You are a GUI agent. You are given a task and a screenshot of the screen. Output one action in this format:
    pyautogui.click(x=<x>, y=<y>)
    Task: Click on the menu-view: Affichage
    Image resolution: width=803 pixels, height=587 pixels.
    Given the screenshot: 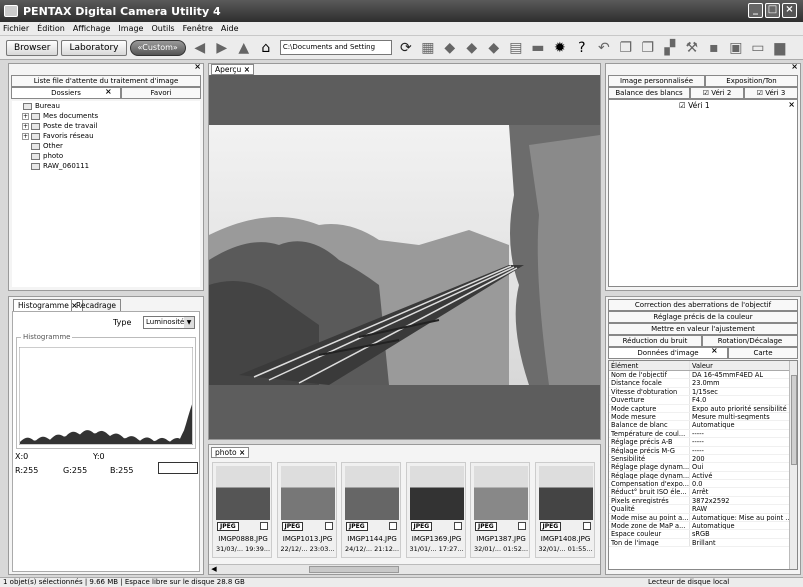 What is the action you would take?
    pyautogui.click(x=92, y=28)
    